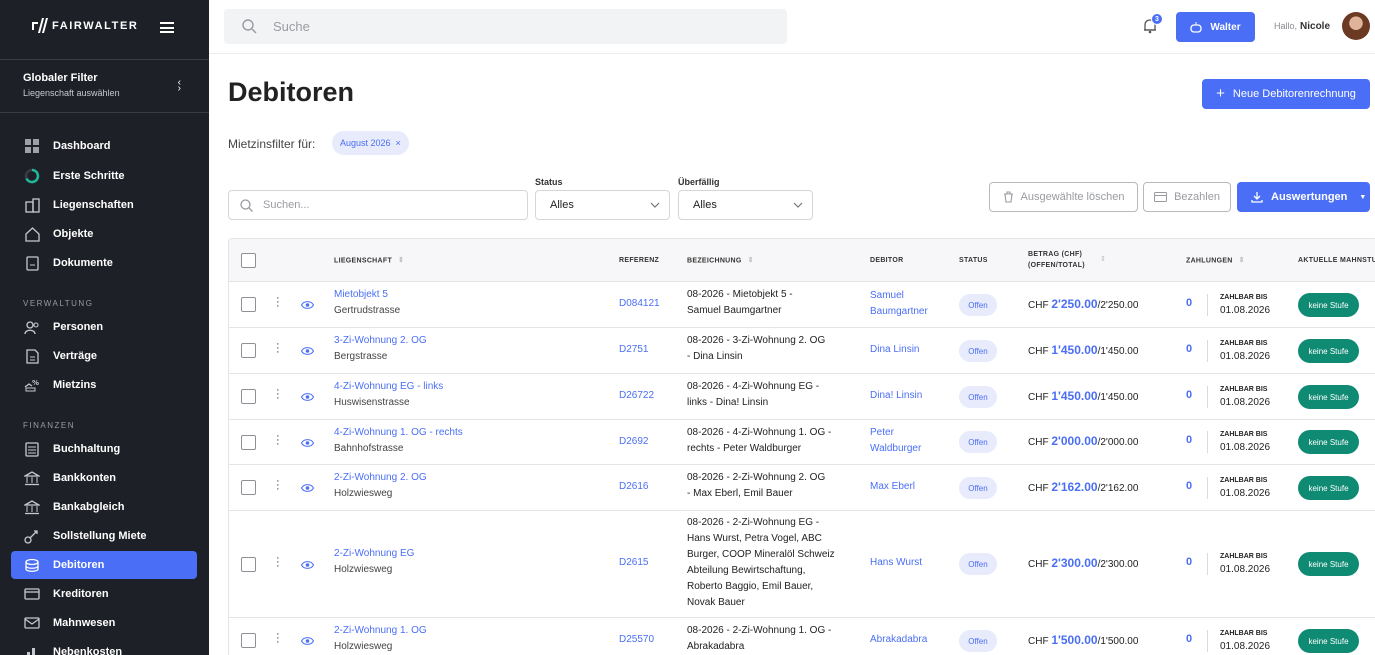 This screenshot has height=655, width=1375. Describe the element at coordinates (1187, 197) in the screenshot. I see `pay-button: Bezahlen` at that location.